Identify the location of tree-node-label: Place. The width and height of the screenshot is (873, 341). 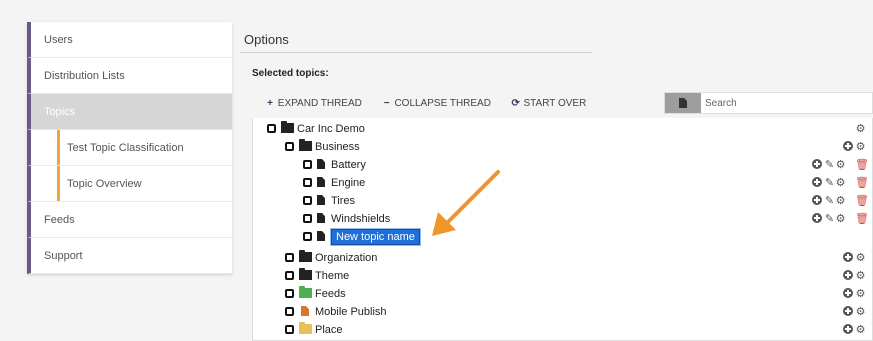
(329, 330).